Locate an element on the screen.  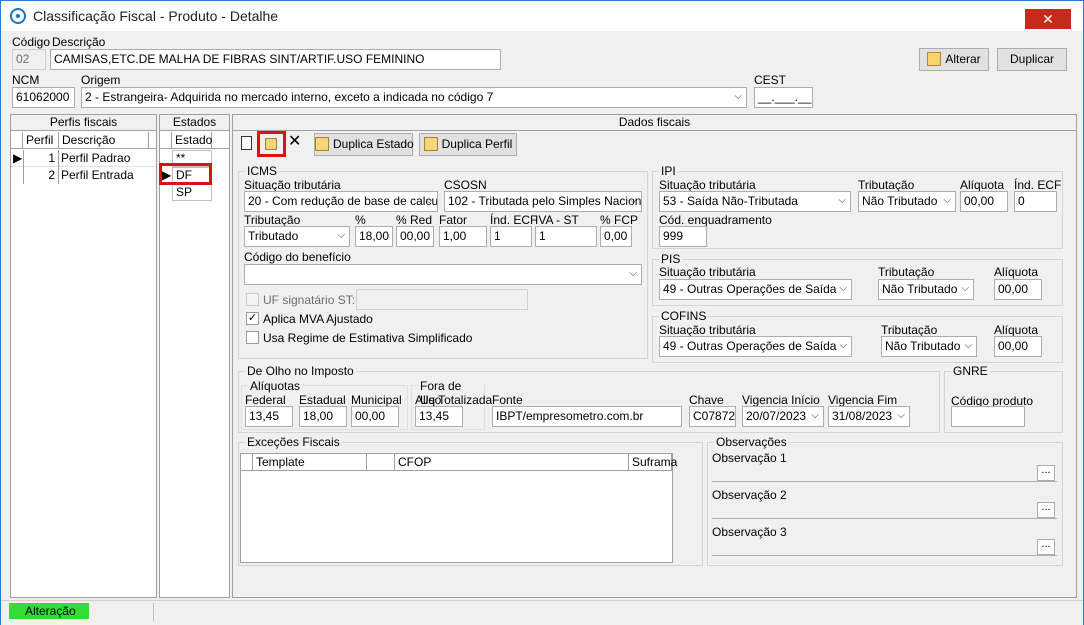
excecoes-grid: Template CFOP Suframa is located at coordinates (458, 508).